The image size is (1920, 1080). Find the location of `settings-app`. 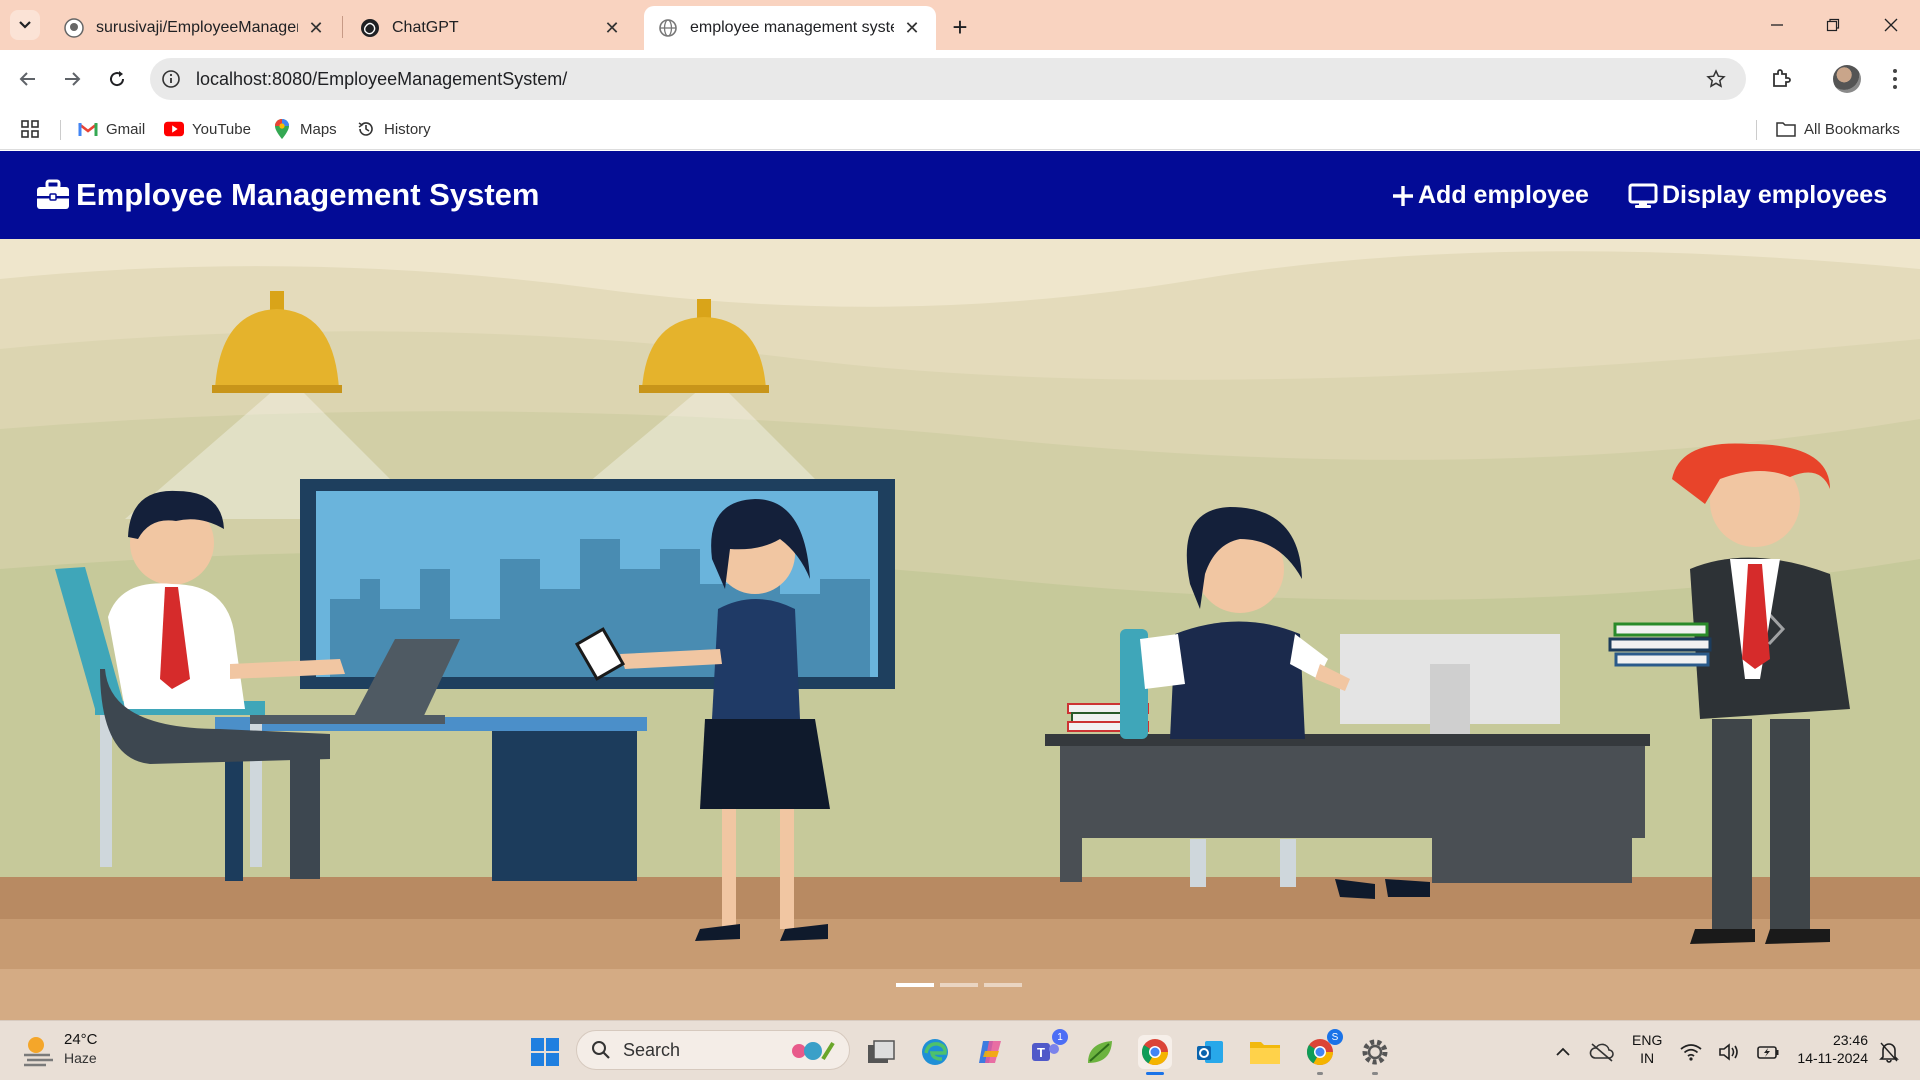

settings-app is located at coordinates (1375, 1055).